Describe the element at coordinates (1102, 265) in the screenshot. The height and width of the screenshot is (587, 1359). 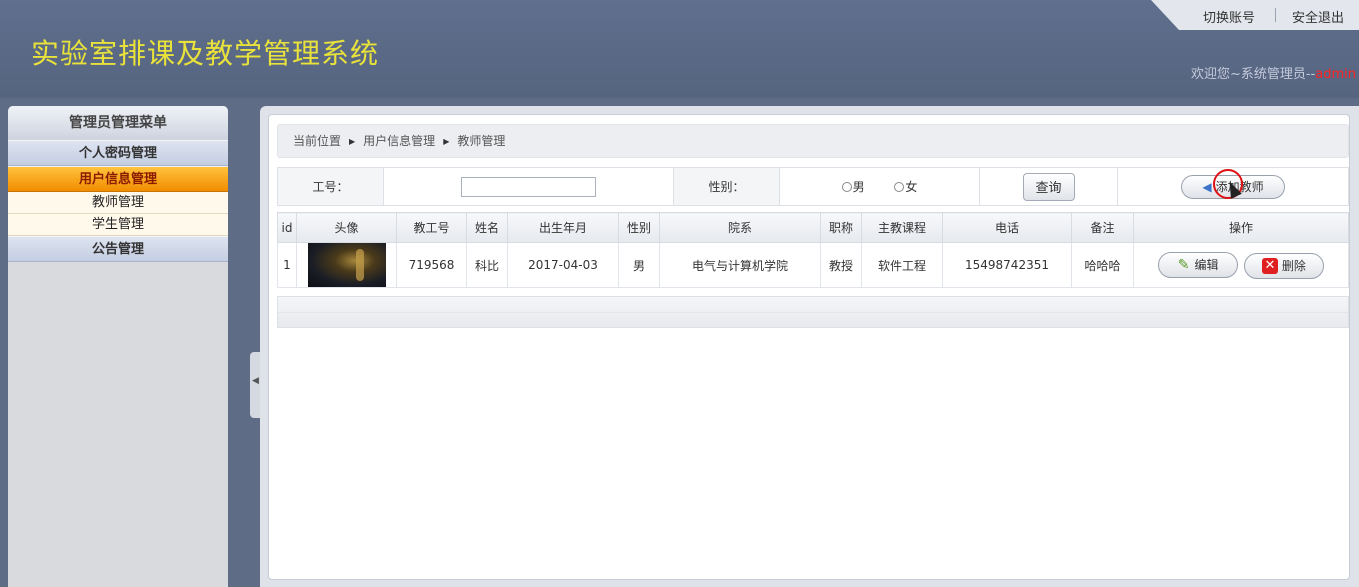
I see `cell-note: 哈哈哈` at that location.